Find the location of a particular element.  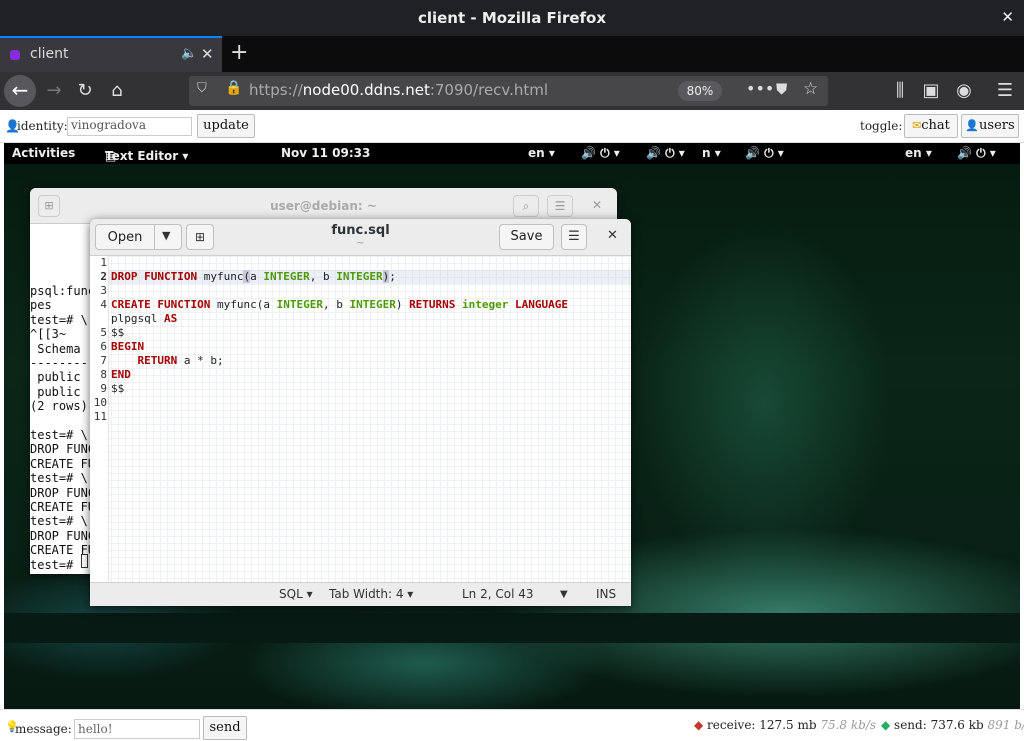

code-line-5: $$ is located at coordinates (117, 333).